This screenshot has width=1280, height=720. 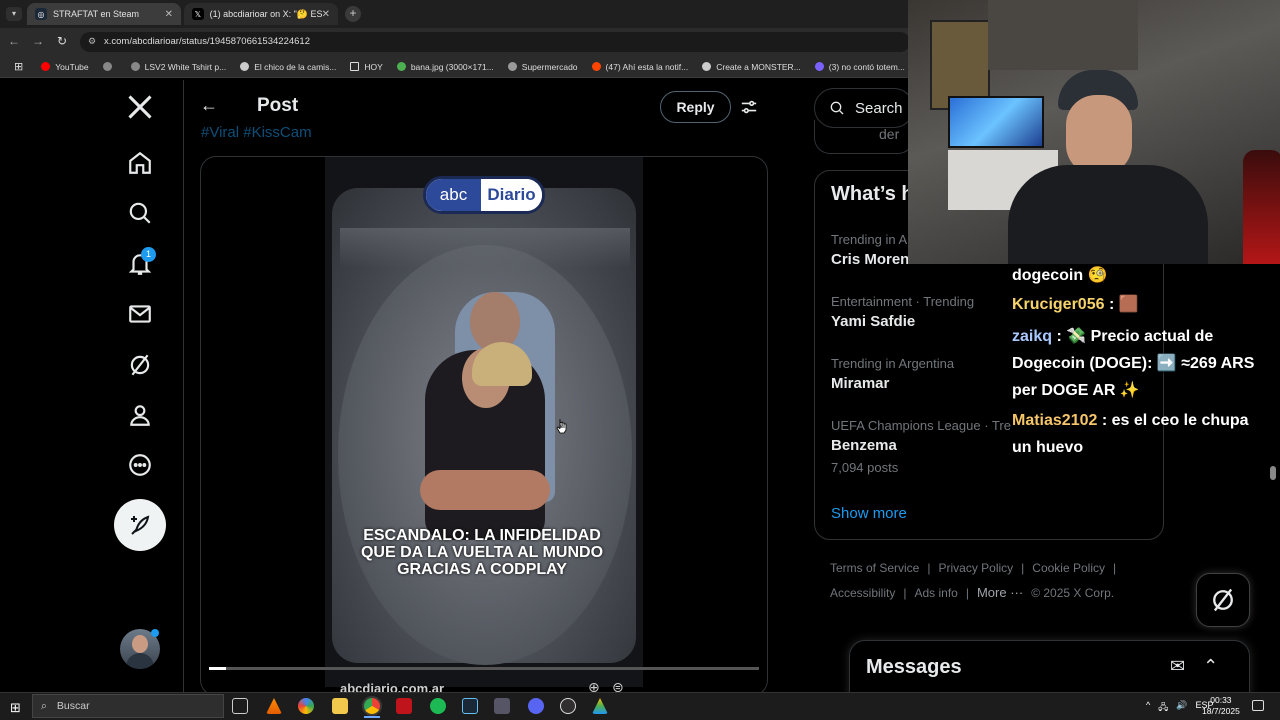 What do you see at coordinates (1181, 708) in the screenshot?
I see `volume-icon: 🔊` at bounding box center [1181, 708].